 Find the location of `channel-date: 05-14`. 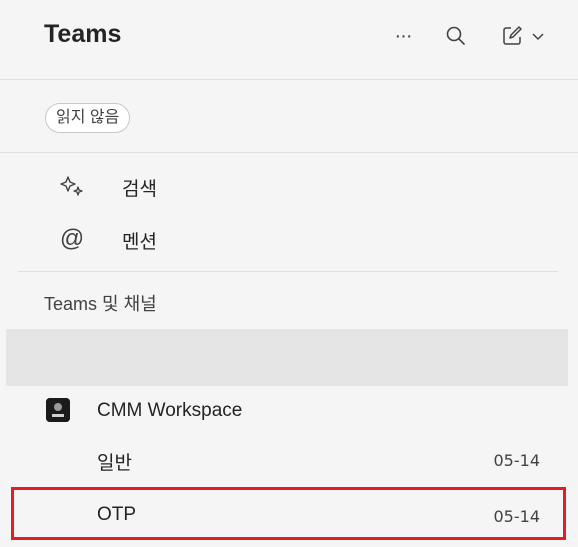

channel-date: 05-14 is located at coordinates (517, 460).